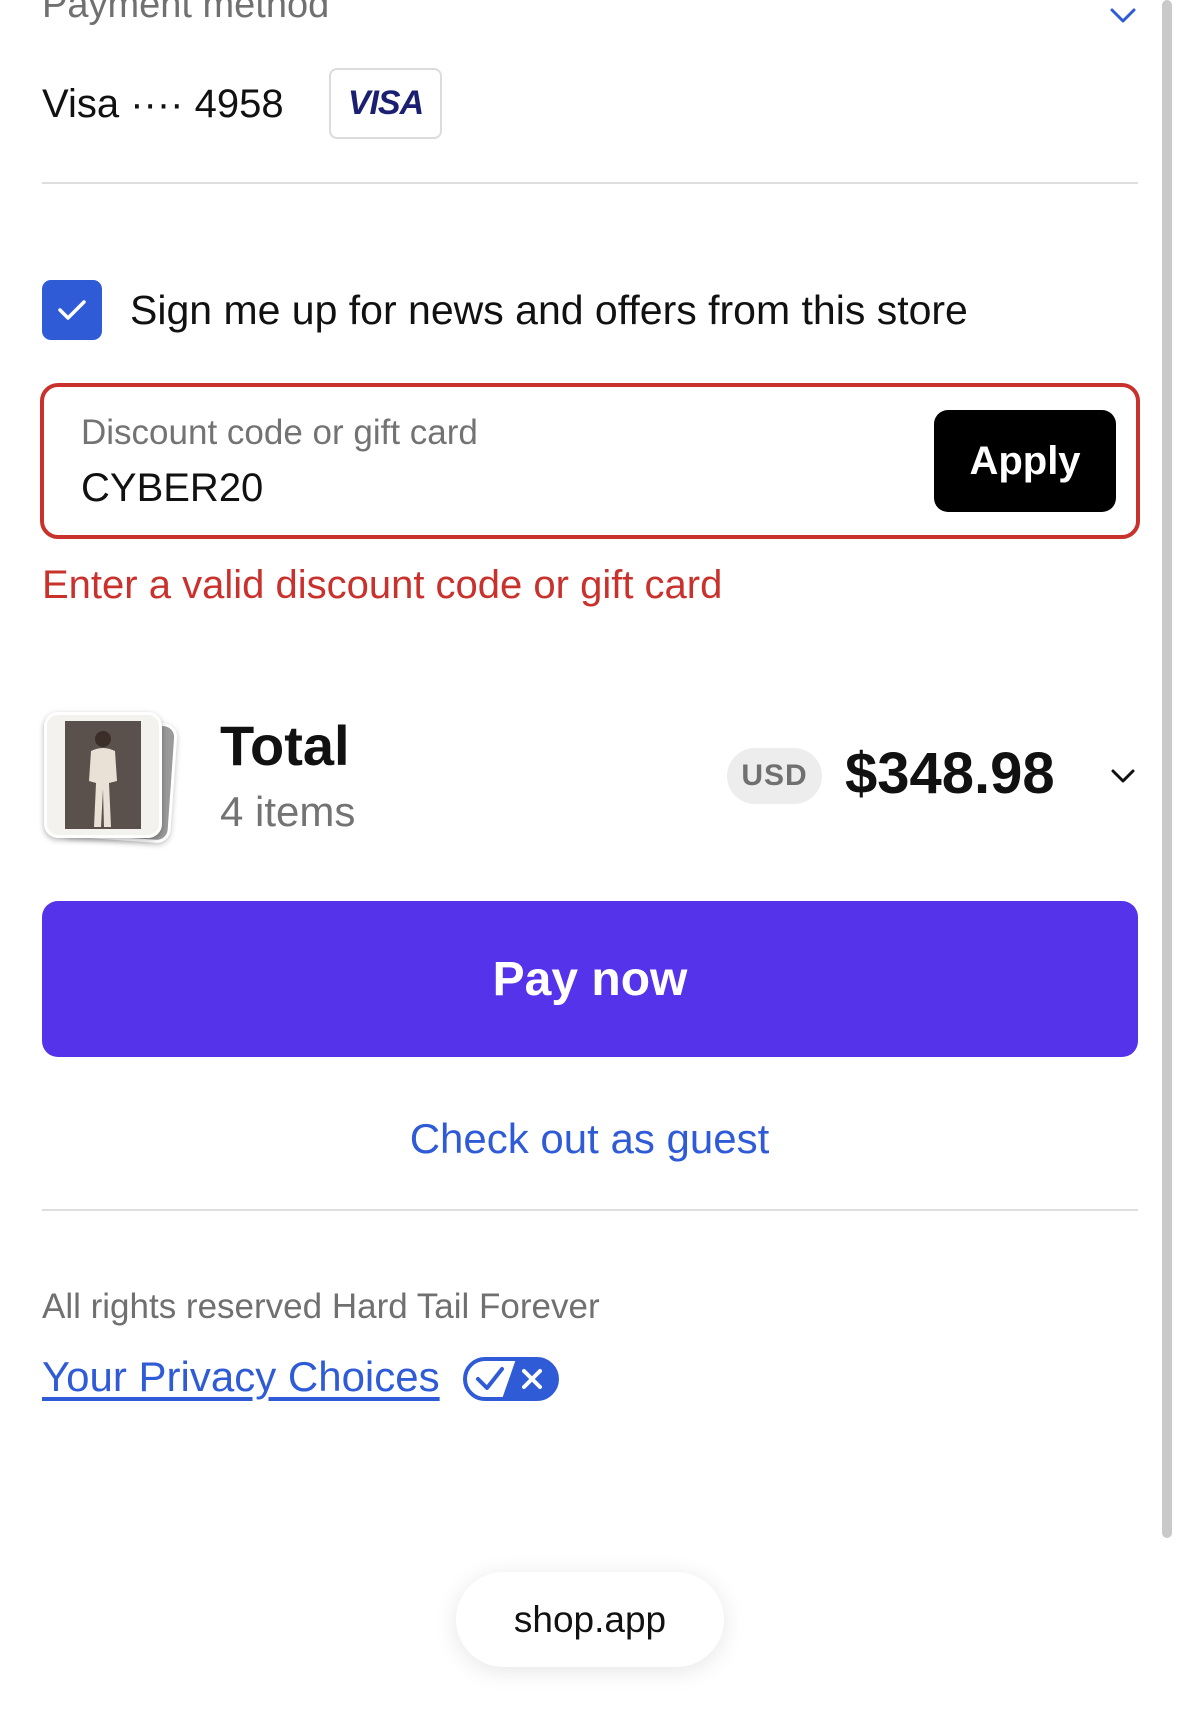  I want to click on discount-error-message: Enter a valid discount code or gift card, so click(382, 585).